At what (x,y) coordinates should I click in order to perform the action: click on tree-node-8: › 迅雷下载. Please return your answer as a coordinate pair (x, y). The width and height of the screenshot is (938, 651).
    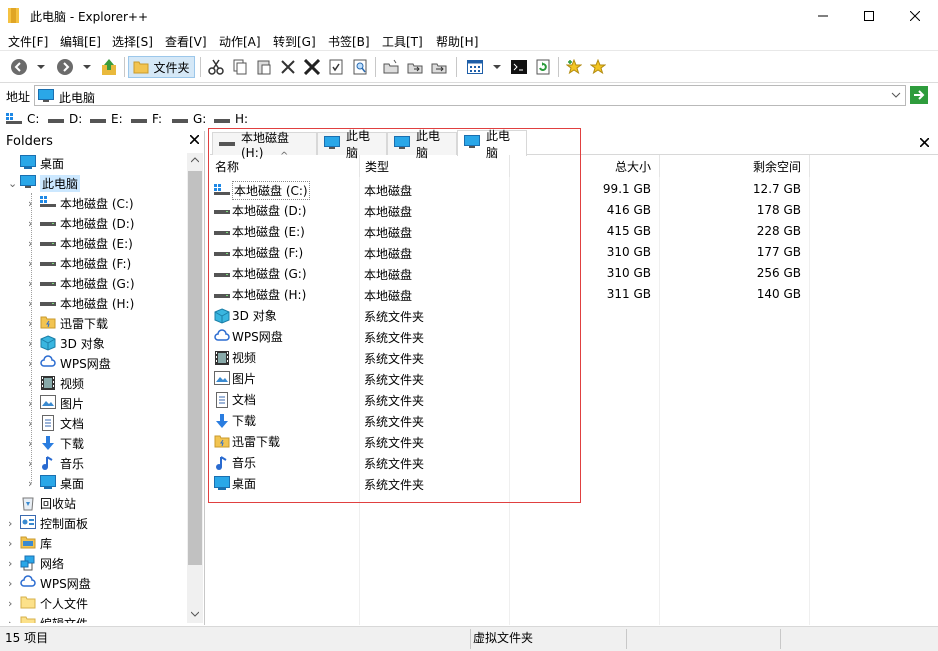
    Looking at the image, I should click on (68, 323).